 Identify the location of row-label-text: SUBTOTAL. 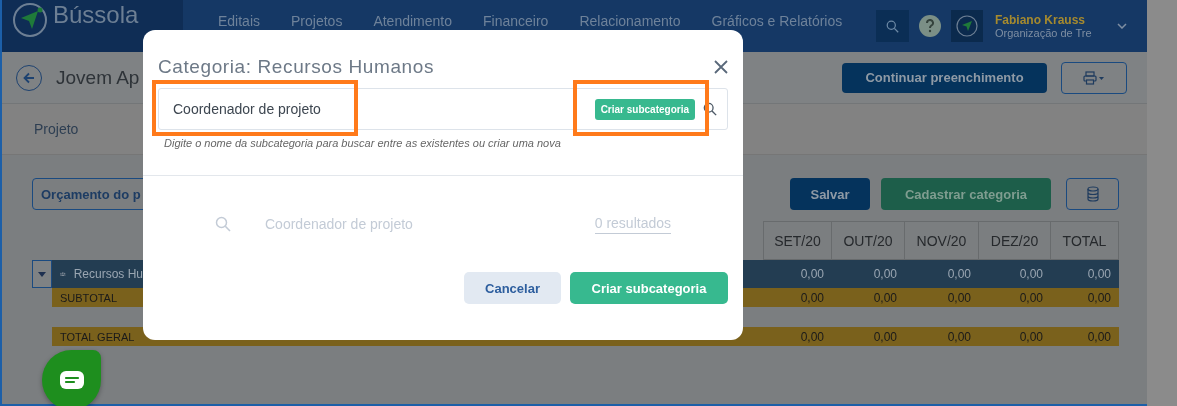
(89, 297).